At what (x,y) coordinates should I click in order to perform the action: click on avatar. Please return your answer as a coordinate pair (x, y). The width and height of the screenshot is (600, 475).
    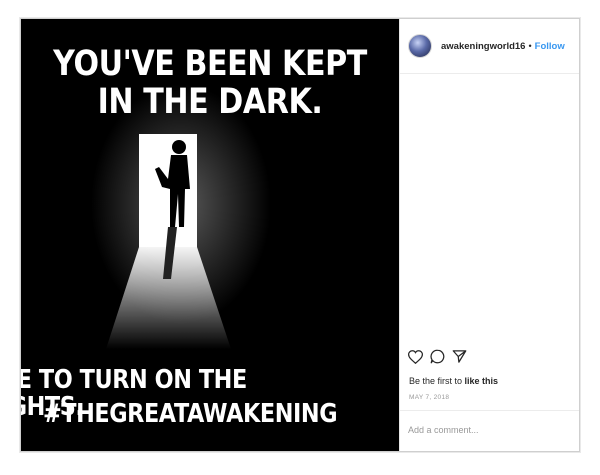
    Looking at the image, I should click on (420, 46).